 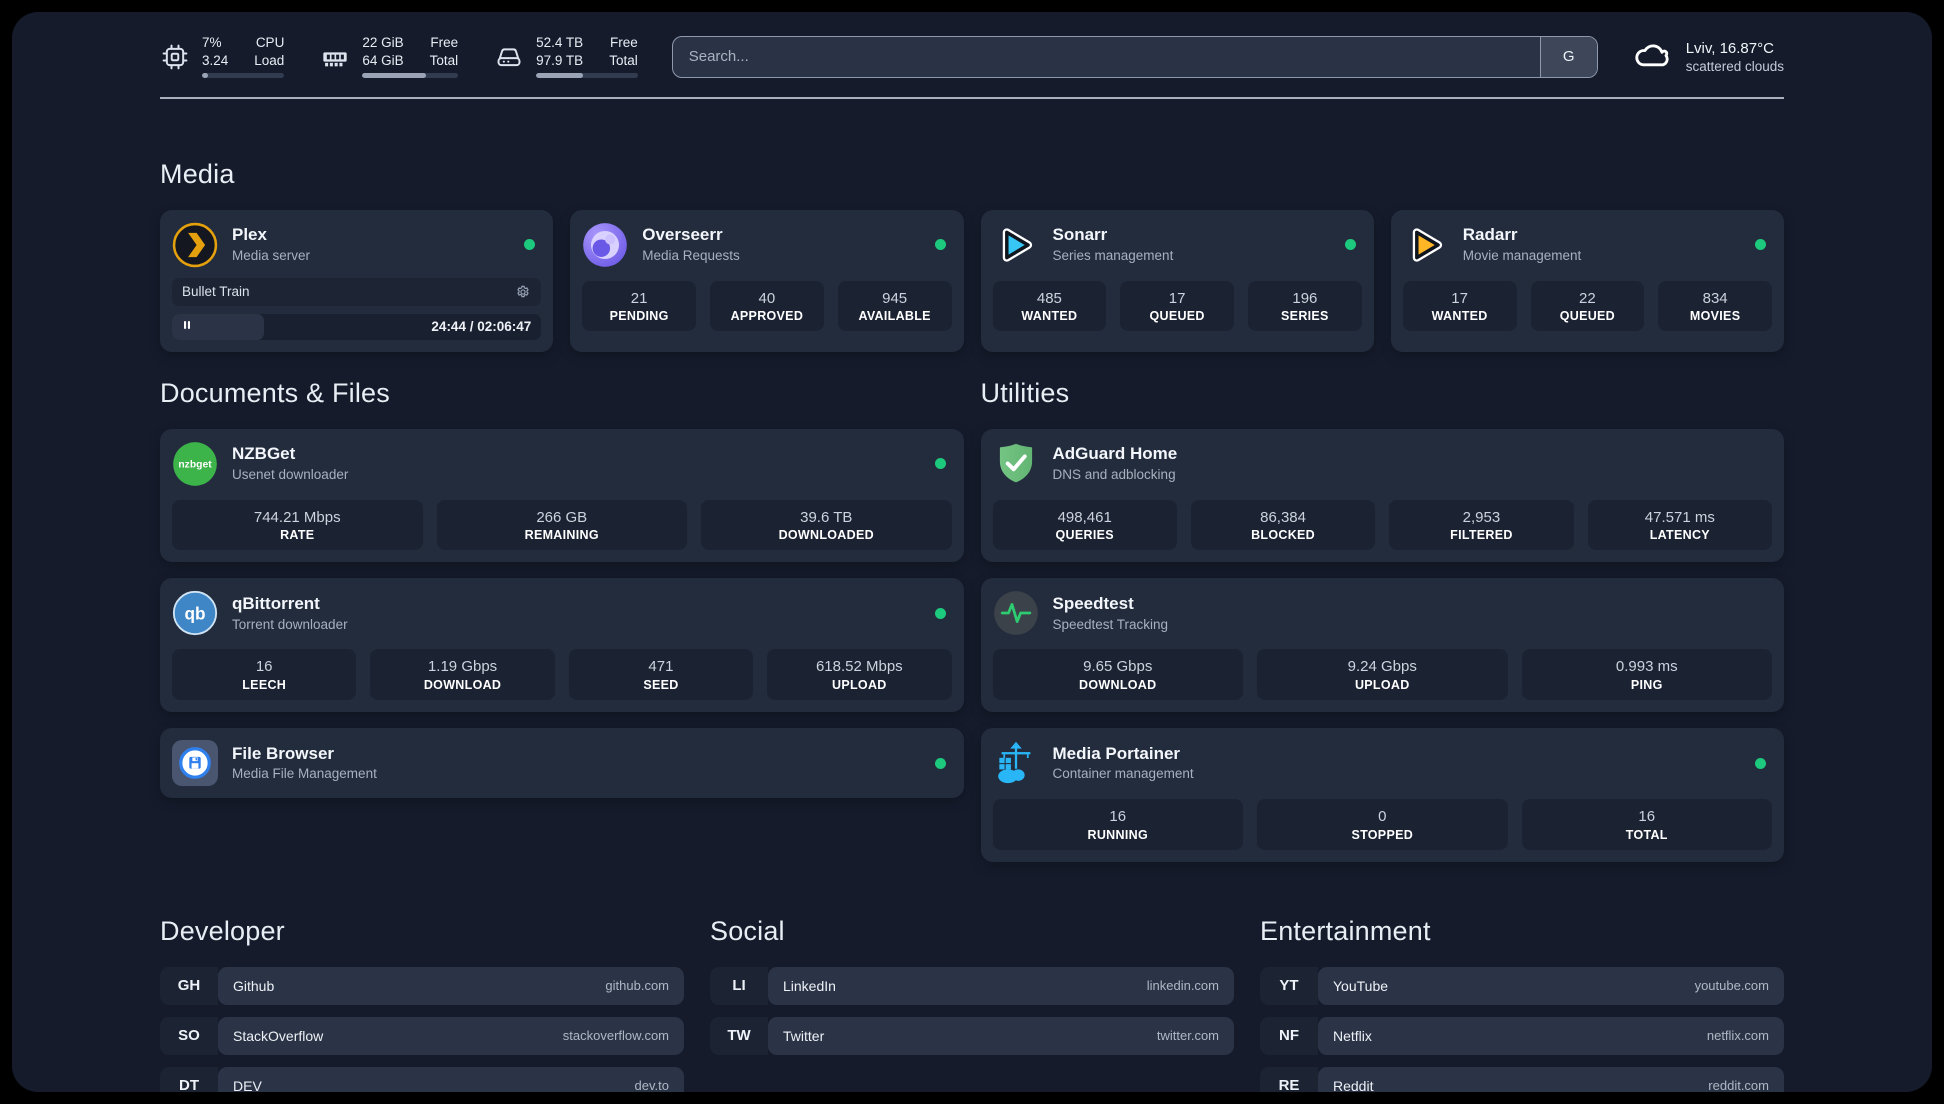 What do you see at coordinates (747, 930) in the screenshot?
I see `section-title-social: Social` at bounding box center [747, 930].